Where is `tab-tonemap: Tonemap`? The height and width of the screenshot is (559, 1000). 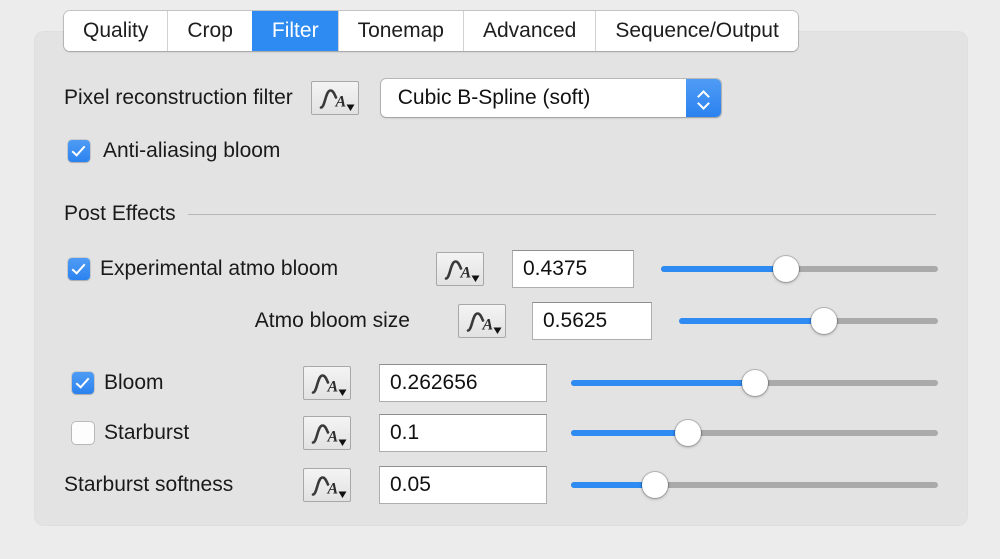
tab-tonemap: Tonemap is located at coordinates (400, 31).